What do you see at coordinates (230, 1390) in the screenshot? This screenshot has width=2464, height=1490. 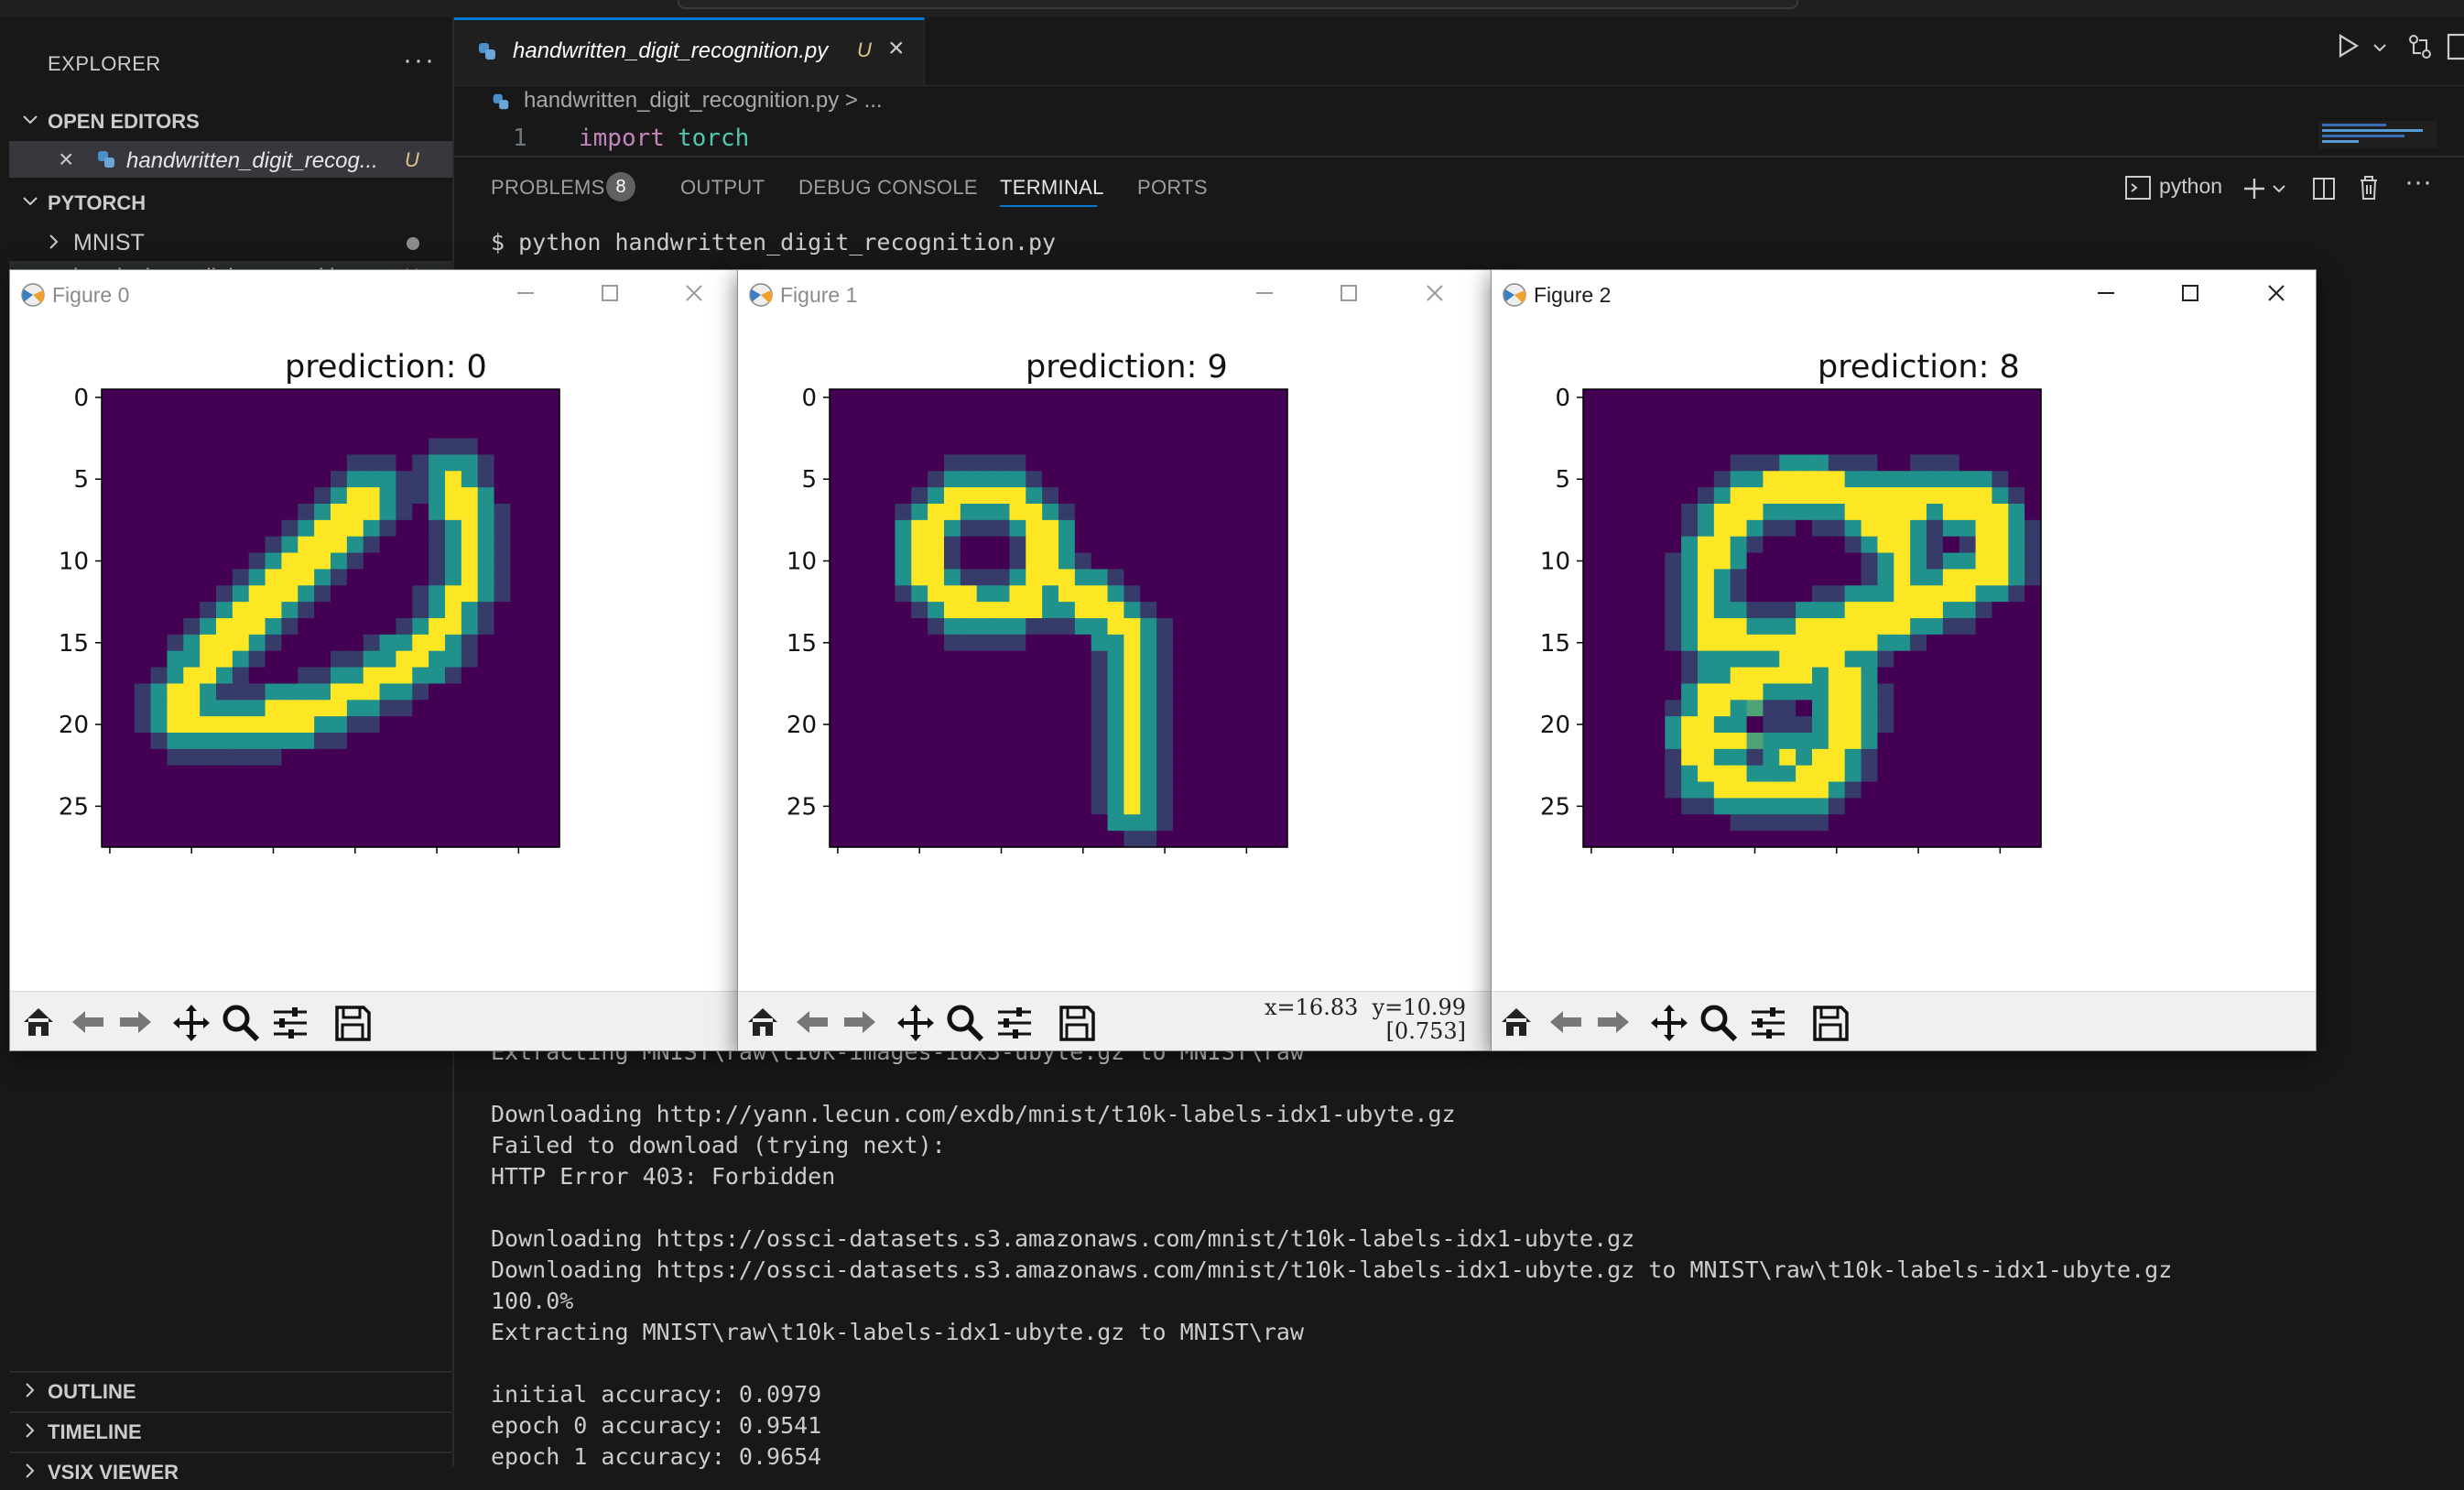 I see `outline-section: OUTLINE` at bounding box center [230, 1390].